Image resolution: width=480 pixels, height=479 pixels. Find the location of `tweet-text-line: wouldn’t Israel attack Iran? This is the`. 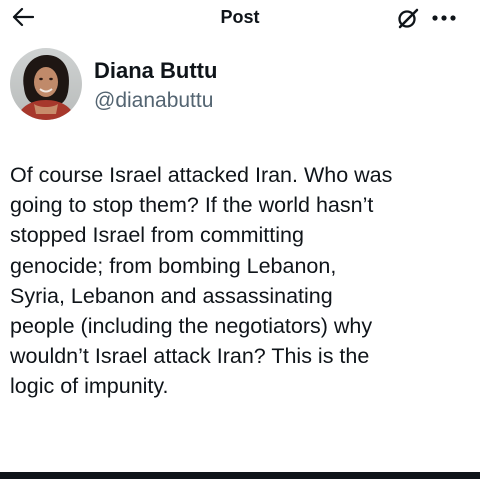

tweet-text-line: wouldn’t Israel attack Iran? This is the is located at coordinates (190, 356).